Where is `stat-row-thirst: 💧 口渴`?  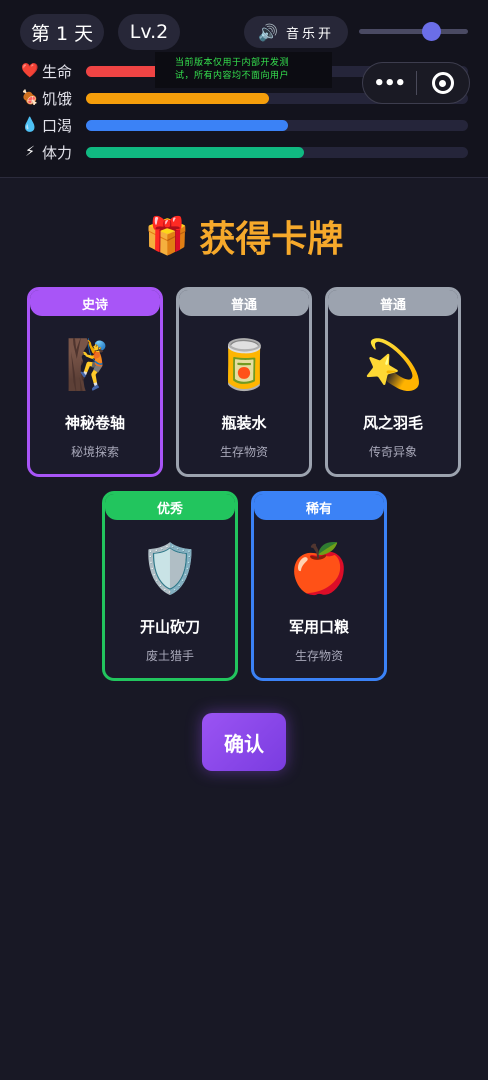
stat-row-thirst: 💧 口渴 is located at coordinates (51, 125).